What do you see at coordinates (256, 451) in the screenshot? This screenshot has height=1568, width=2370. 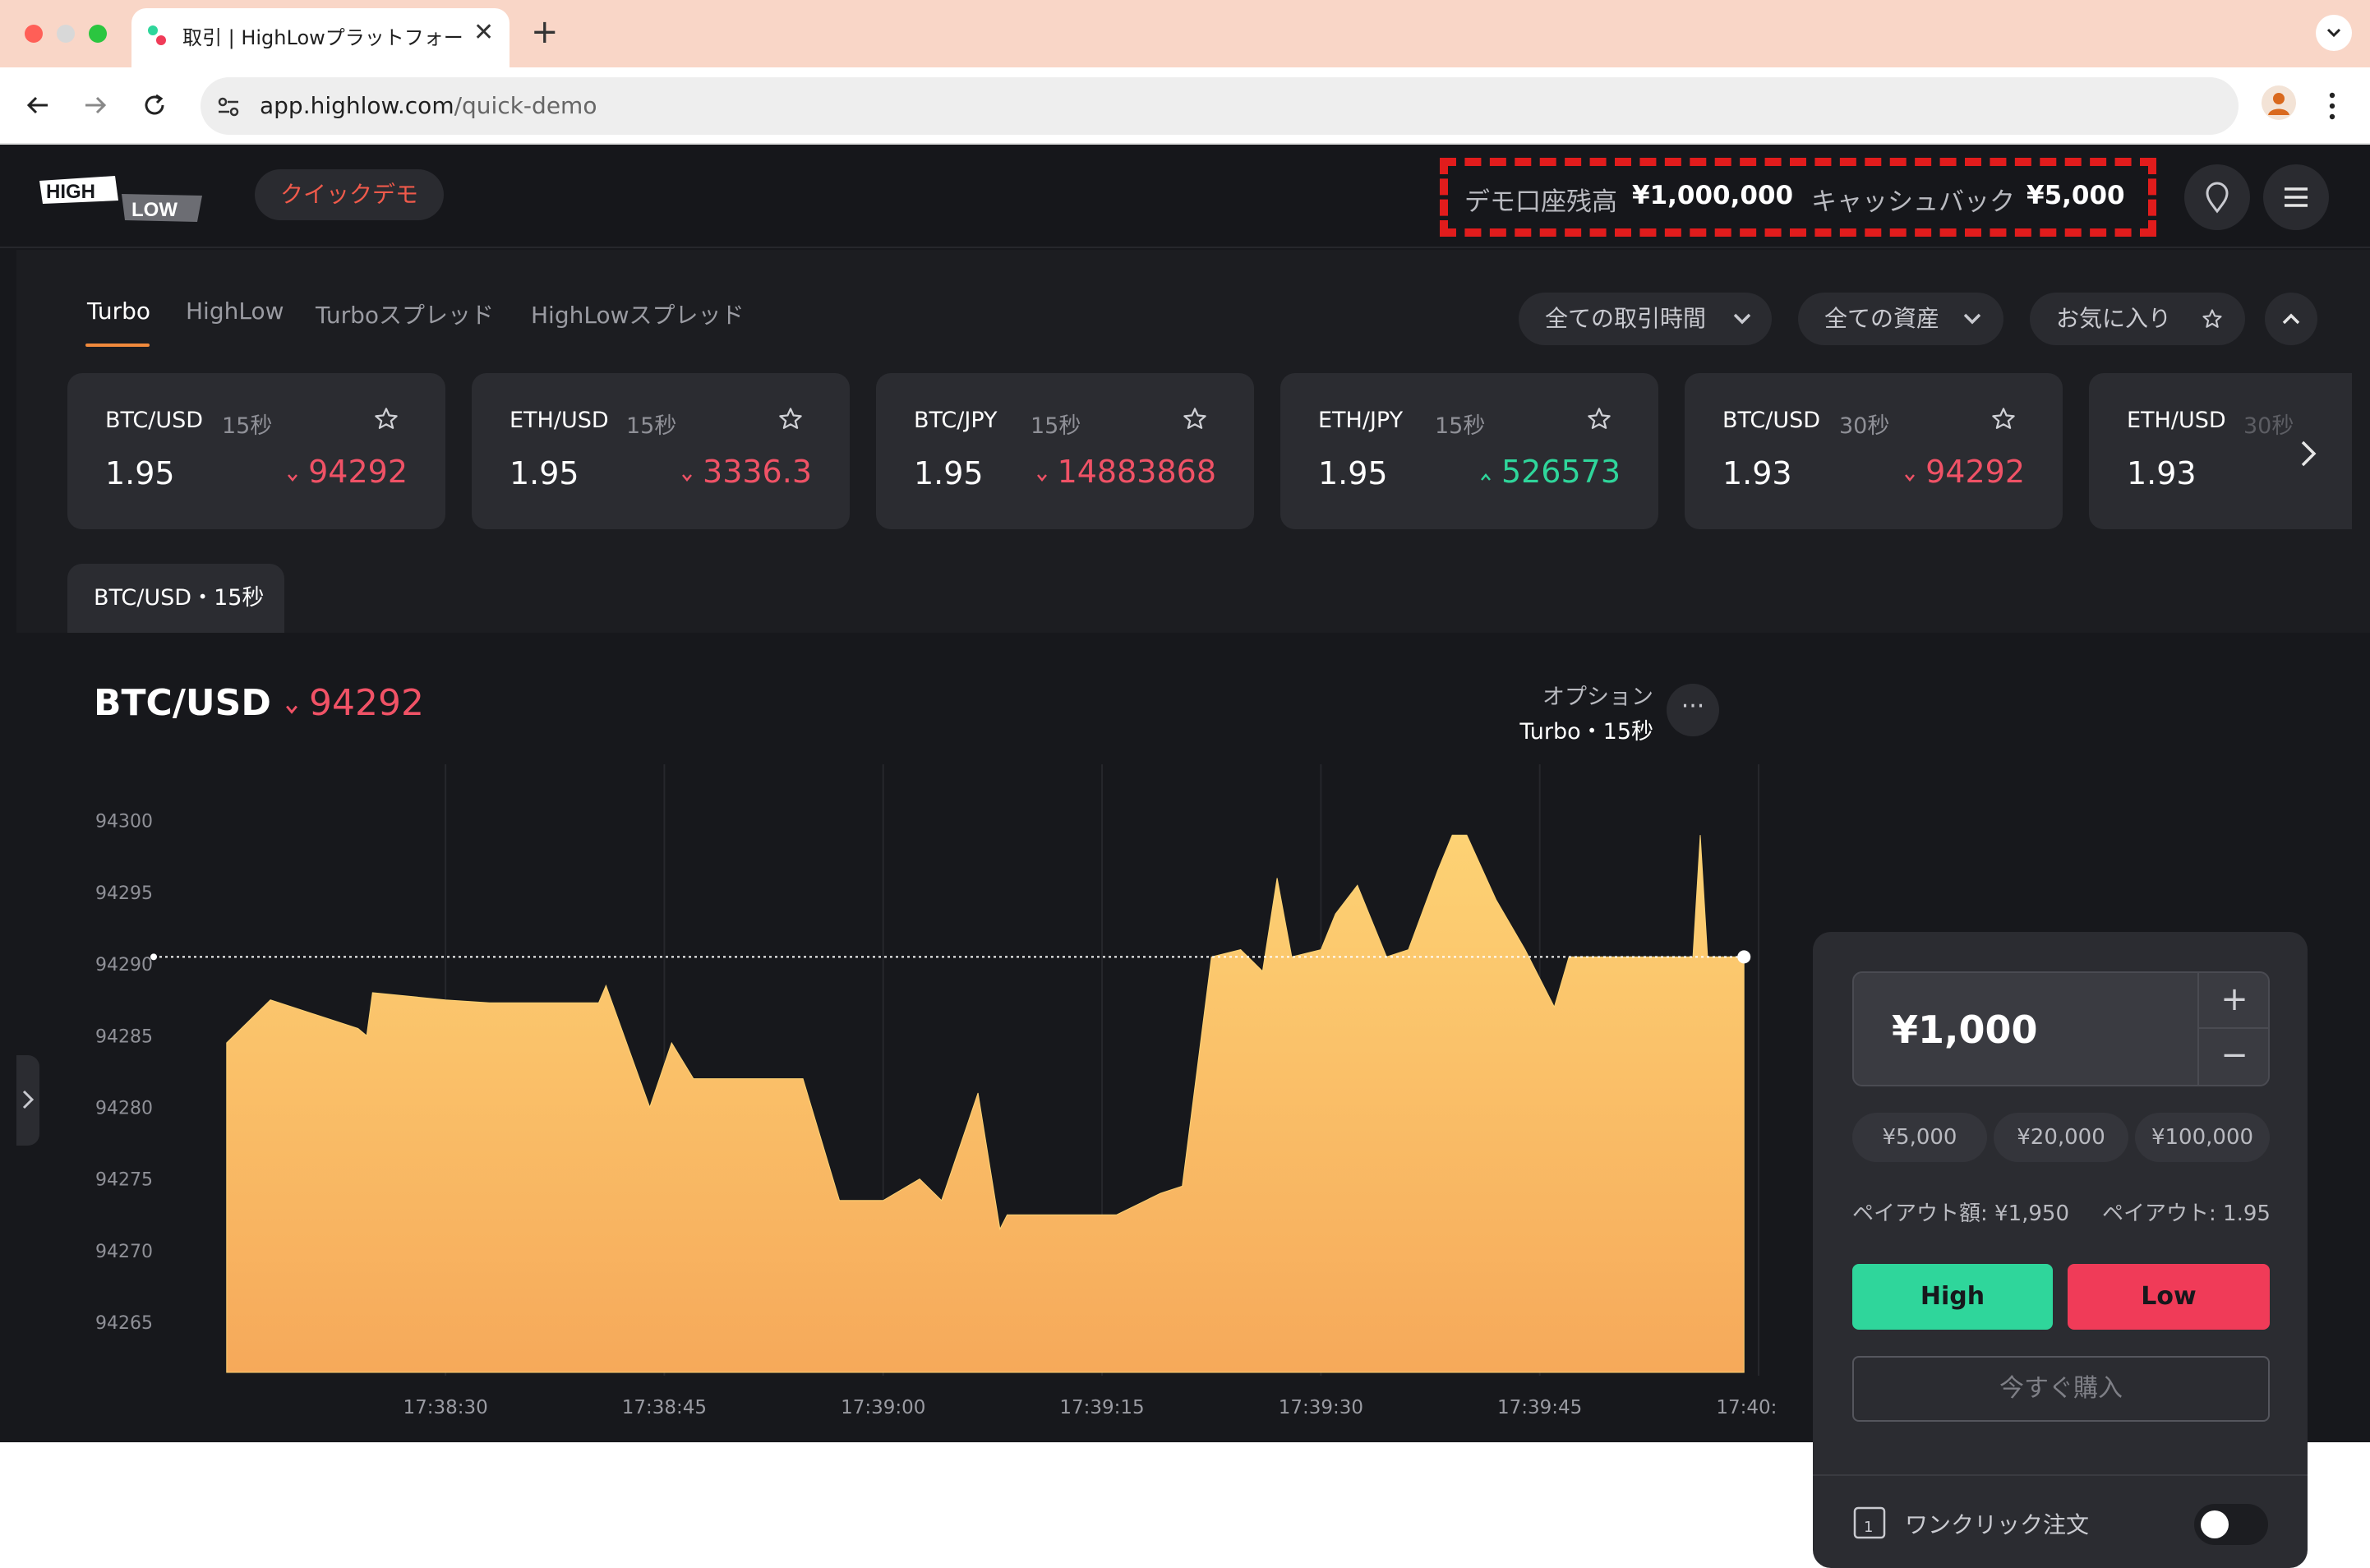 I see `asset-card: BTC/USD 15秒 1.95 94292` at bounding box center [256, 451].